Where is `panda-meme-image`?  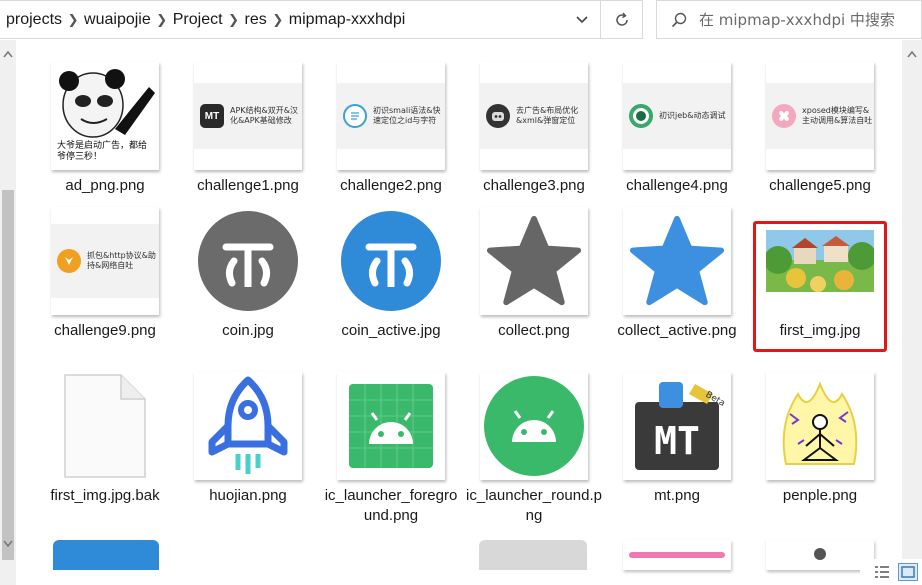 panda-meme-image is located at coordinates (105, 105).